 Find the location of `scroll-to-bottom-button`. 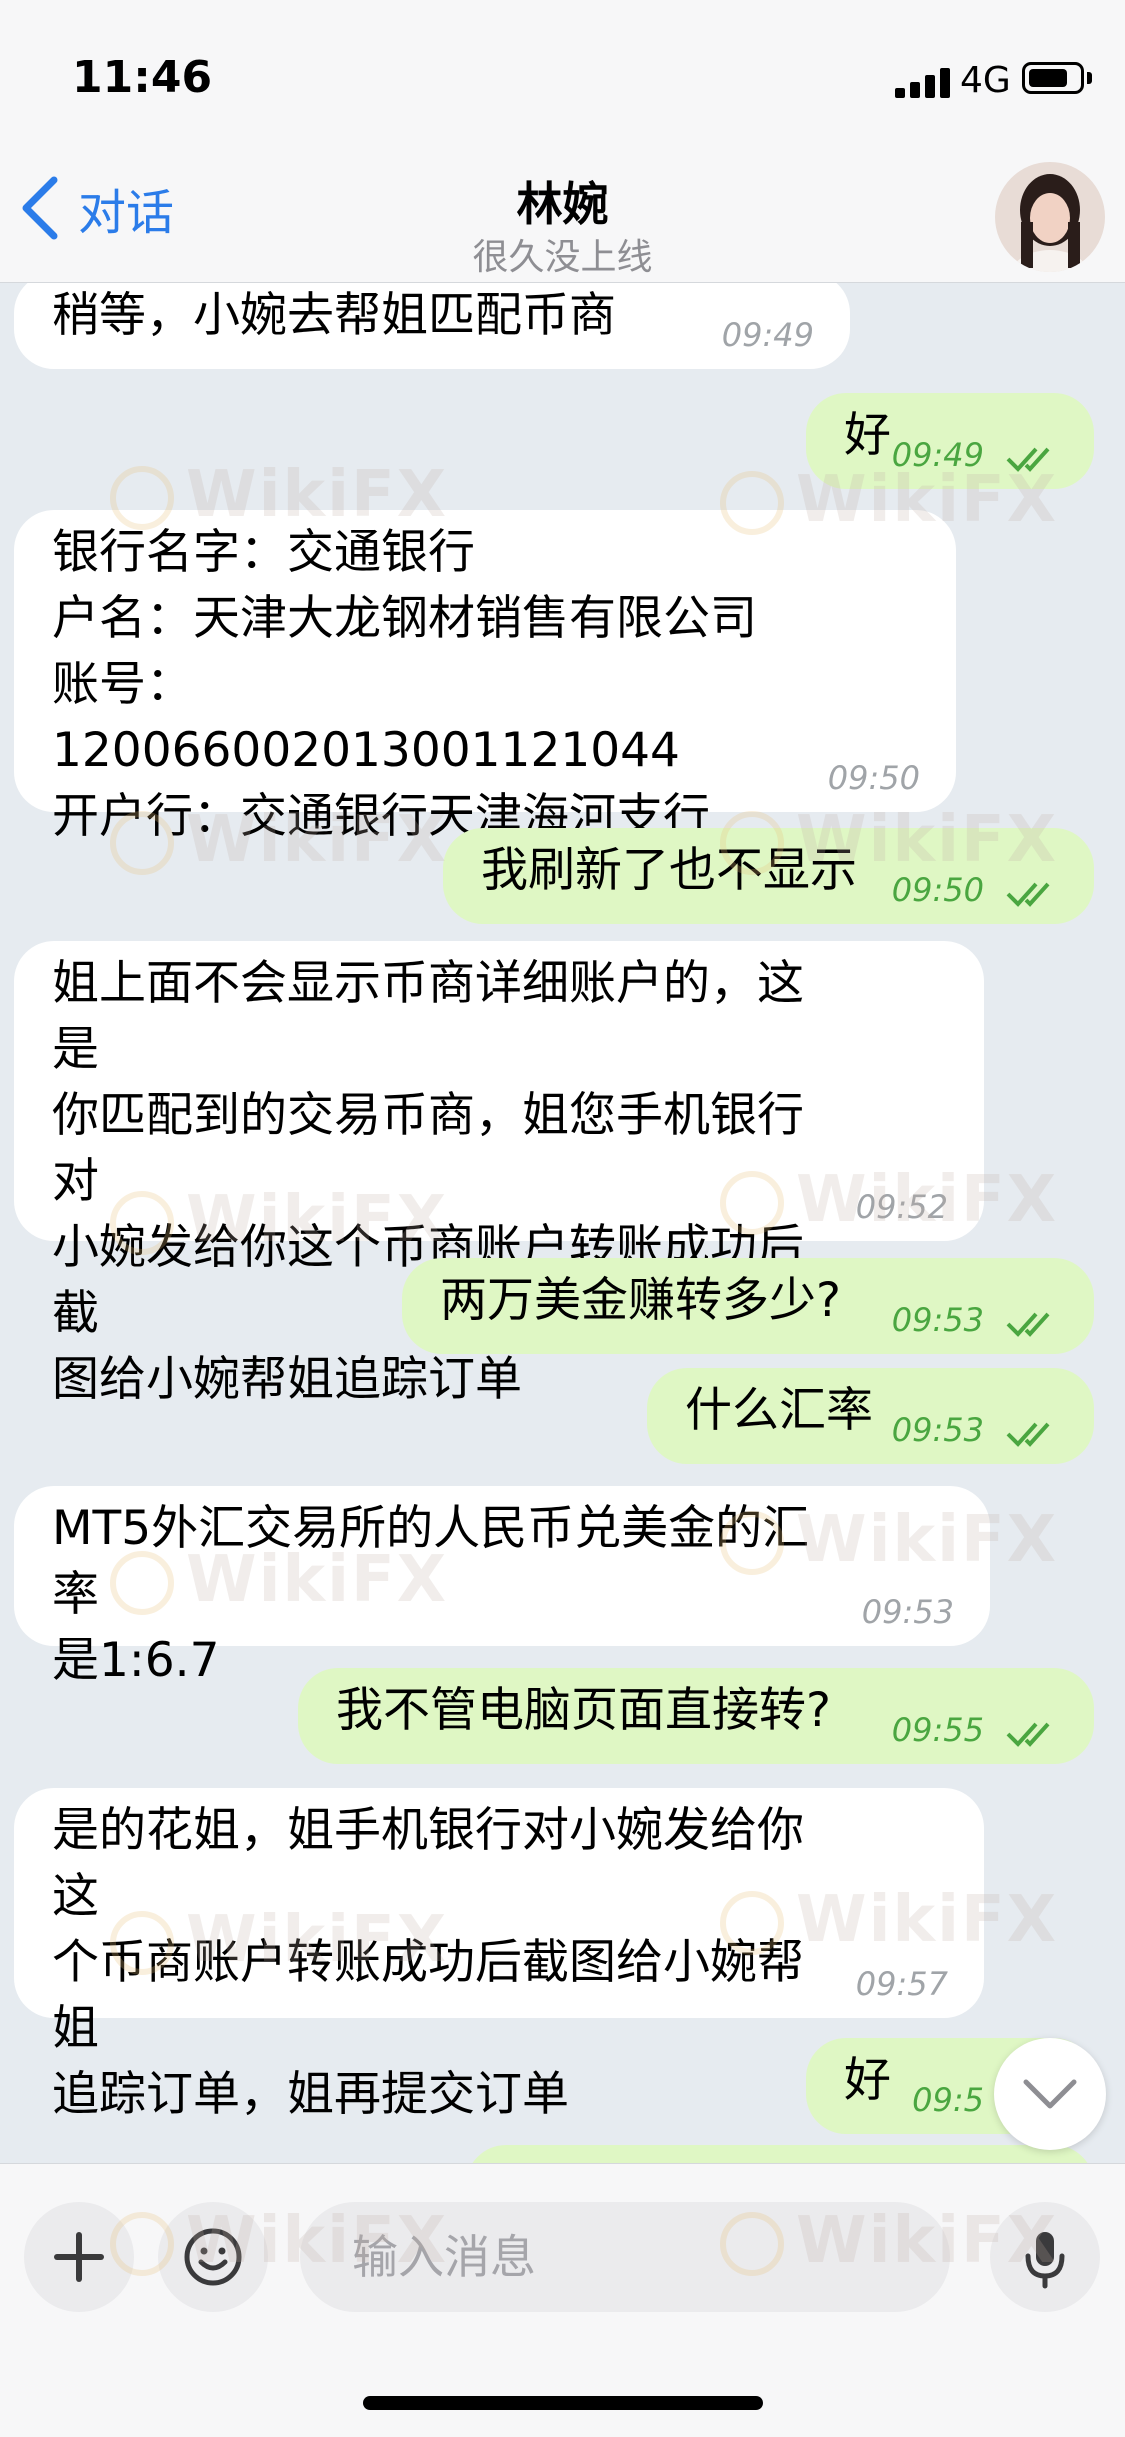

scroll-to-bottom-button is located at coordinates (1050, 2094).